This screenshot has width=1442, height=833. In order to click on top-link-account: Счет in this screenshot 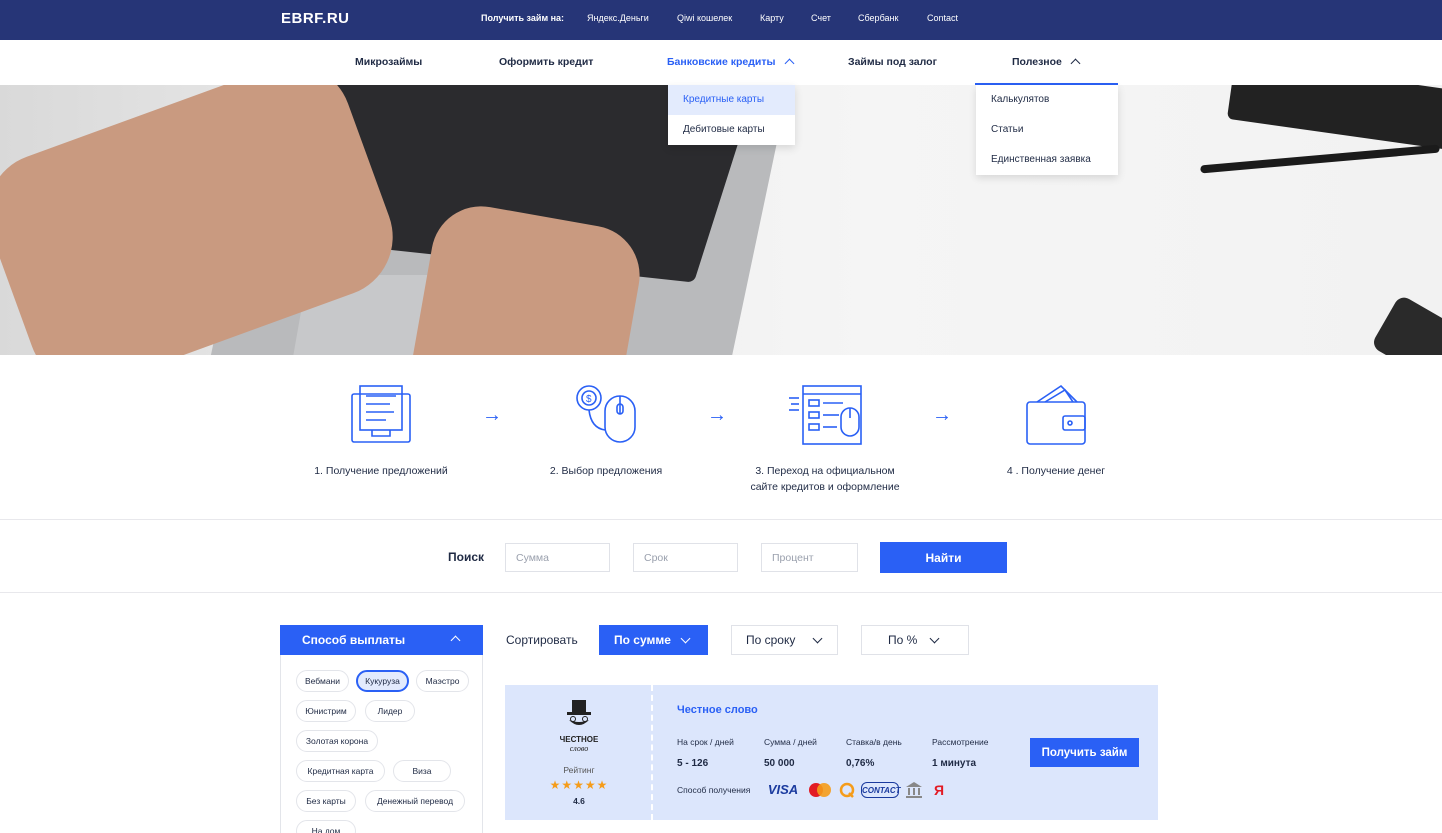, I will do `click(821, 18)`.